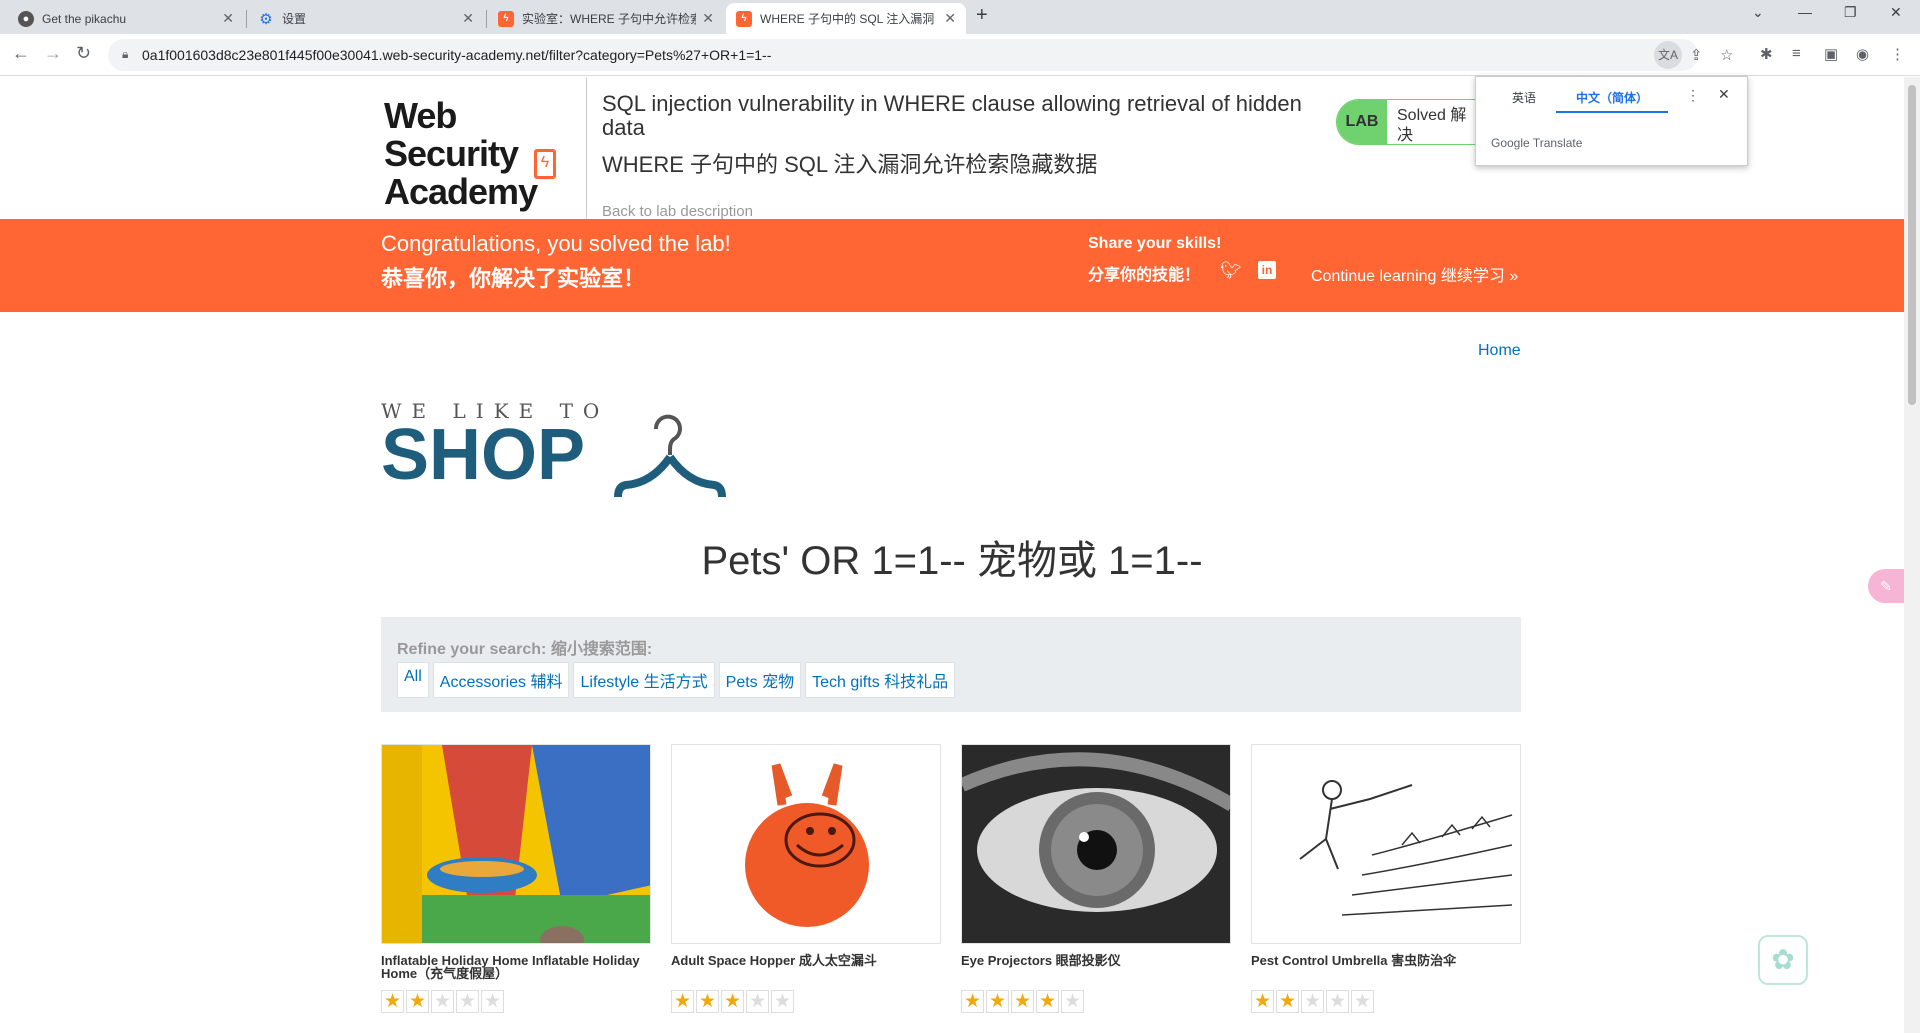 This screenshot has height=1033, width=1920. Describe the element at coordinates (1896, 12) in the screenshot. I see `close-window-icon: ✕` at that location.